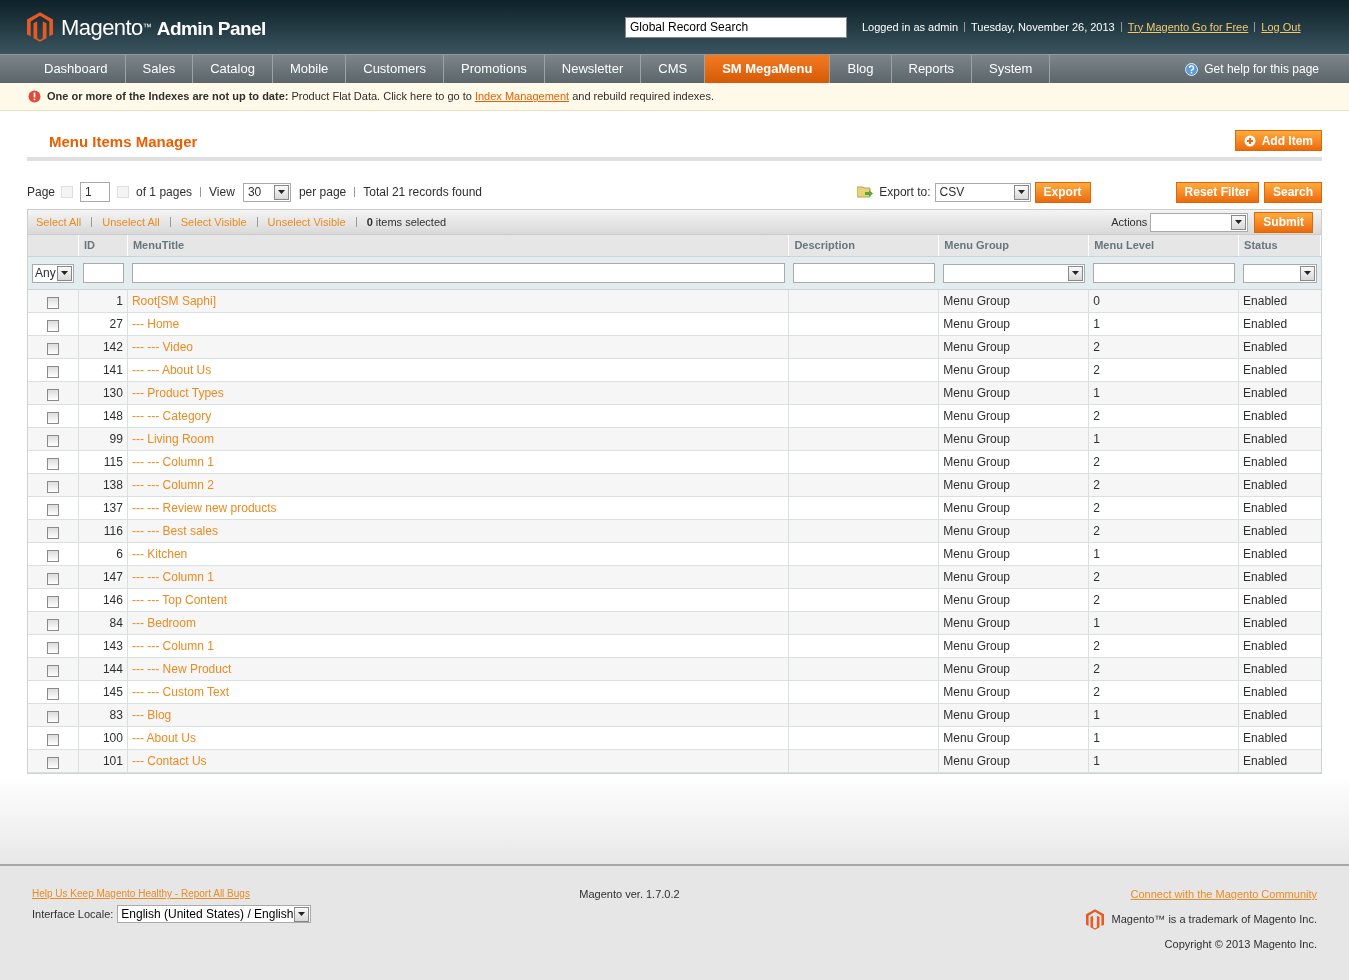 Image resolution: width=1349 pixels, height=980 pixels. I want to click on index-management-link: Index Management, so click(522, 96).